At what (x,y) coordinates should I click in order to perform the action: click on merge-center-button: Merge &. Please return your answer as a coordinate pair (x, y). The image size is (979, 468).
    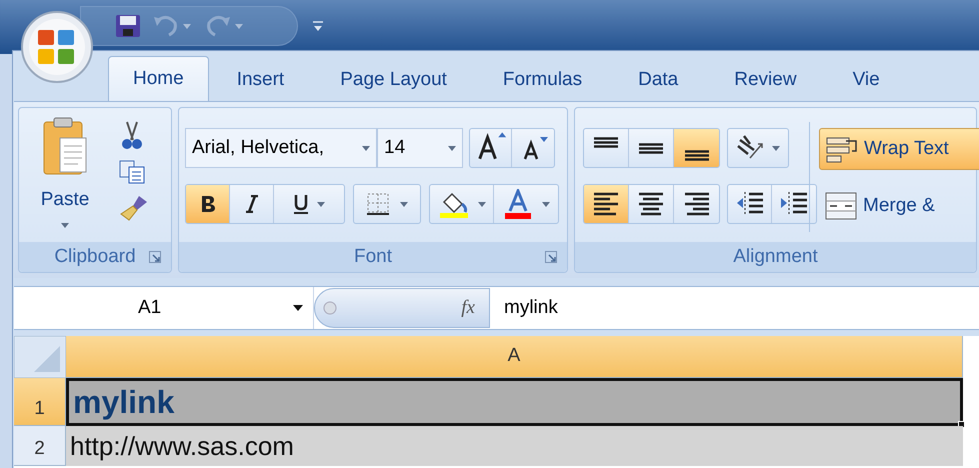
    Looking at the image, I should click on (902, 206).